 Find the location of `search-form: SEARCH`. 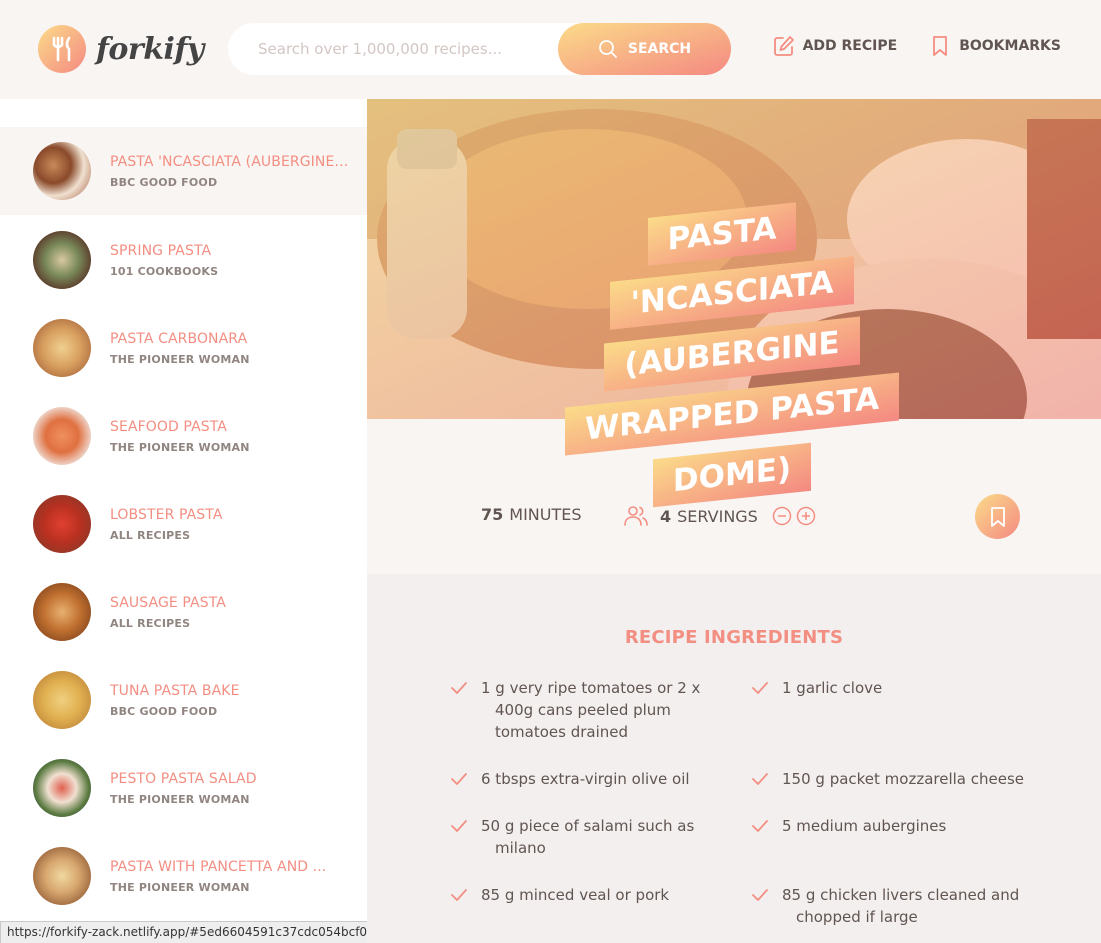

search-form: SEARCH is located at coordinates (479, 49).